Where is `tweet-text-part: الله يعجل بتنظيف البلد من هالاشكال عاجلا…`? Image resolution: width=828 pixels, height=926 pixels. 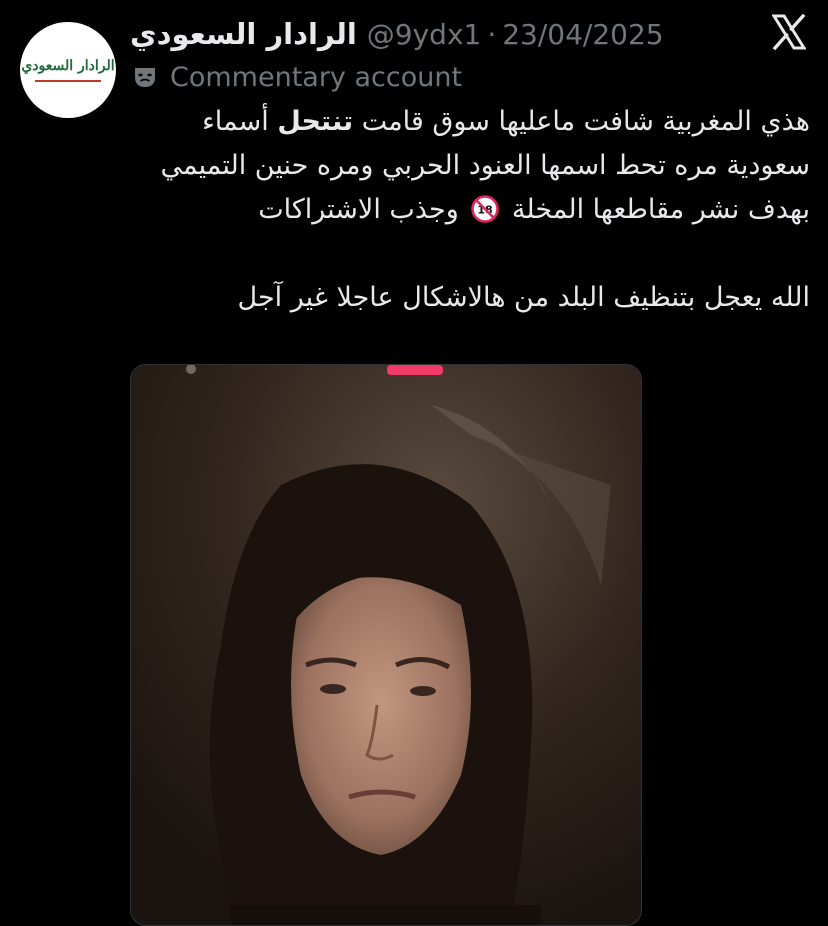
tweet-text-part: الله يعجل بتنظيف البلد من هالاشكال عاجلا… is located at coordinates (523, 297).